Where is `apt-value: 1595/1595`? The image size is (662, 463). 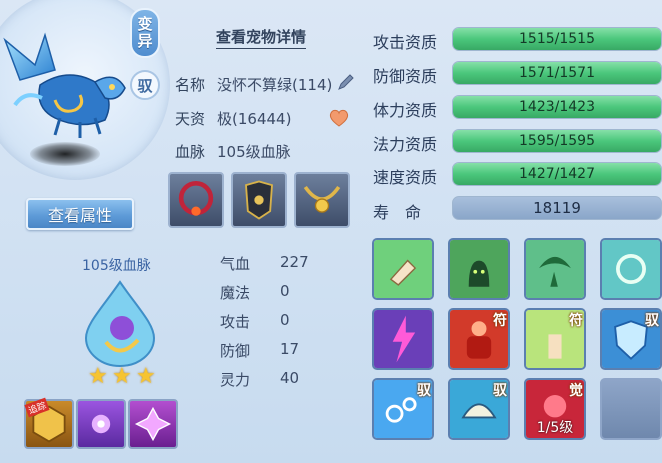 apt-value: 1595/1595 is located at coordinates (557, 141).